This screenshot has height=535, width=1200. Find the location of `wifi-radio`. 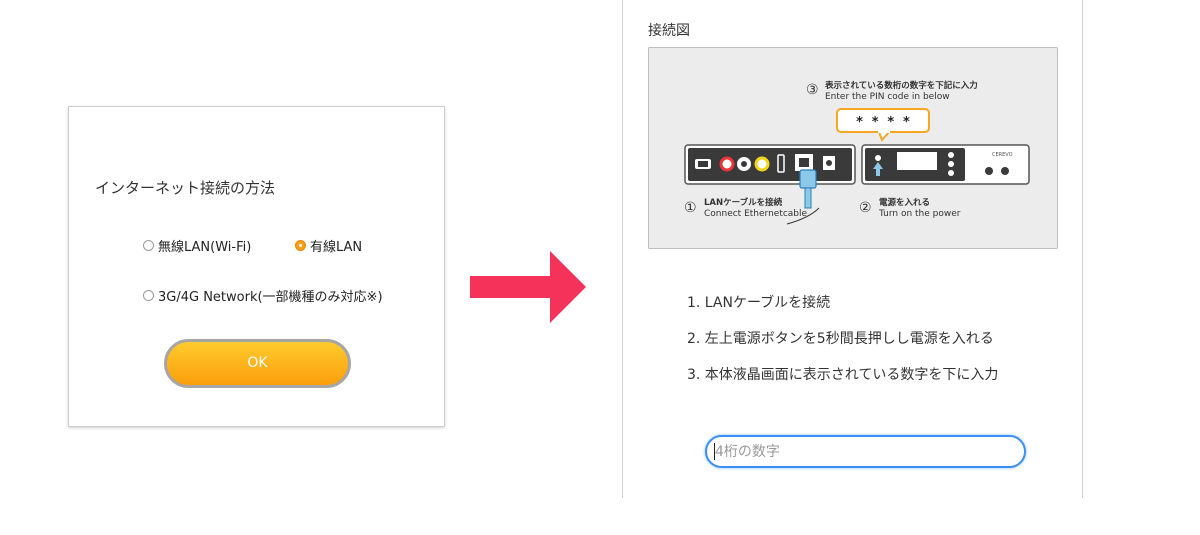

wifi-radio is located at coordinates (148, 245).